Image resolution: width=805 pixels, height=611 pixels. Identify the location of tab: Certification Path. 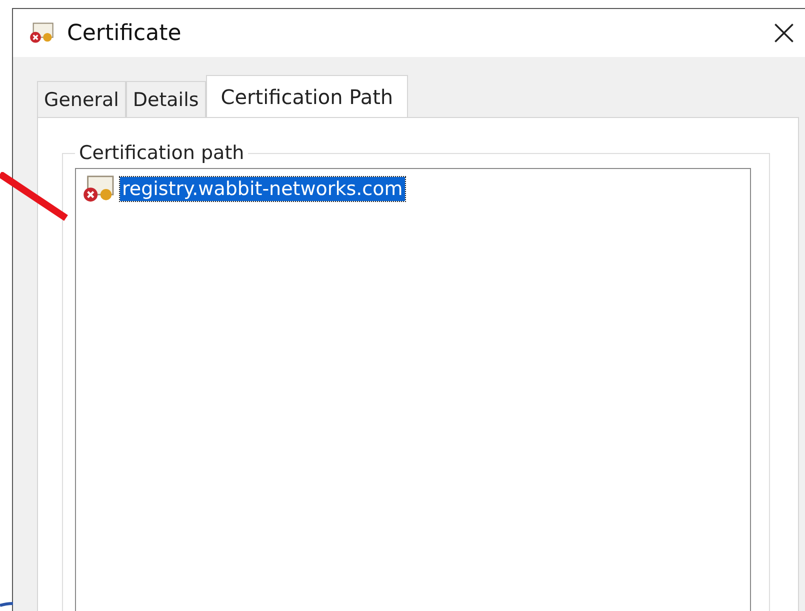
(307, 96).